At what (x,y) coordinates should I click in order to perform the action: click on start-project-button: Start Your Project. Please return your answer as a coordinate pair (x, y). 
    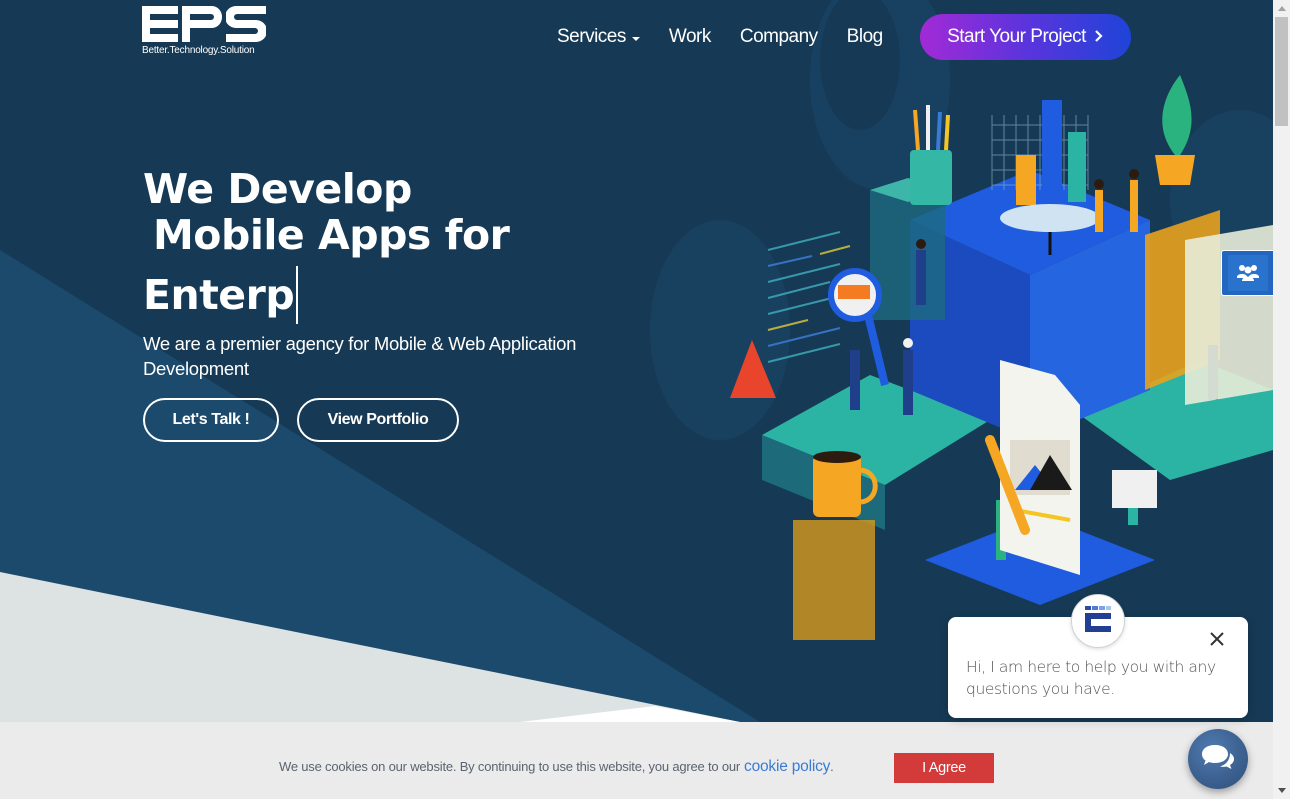
    Looking at the image, I should click on (1025, 37).